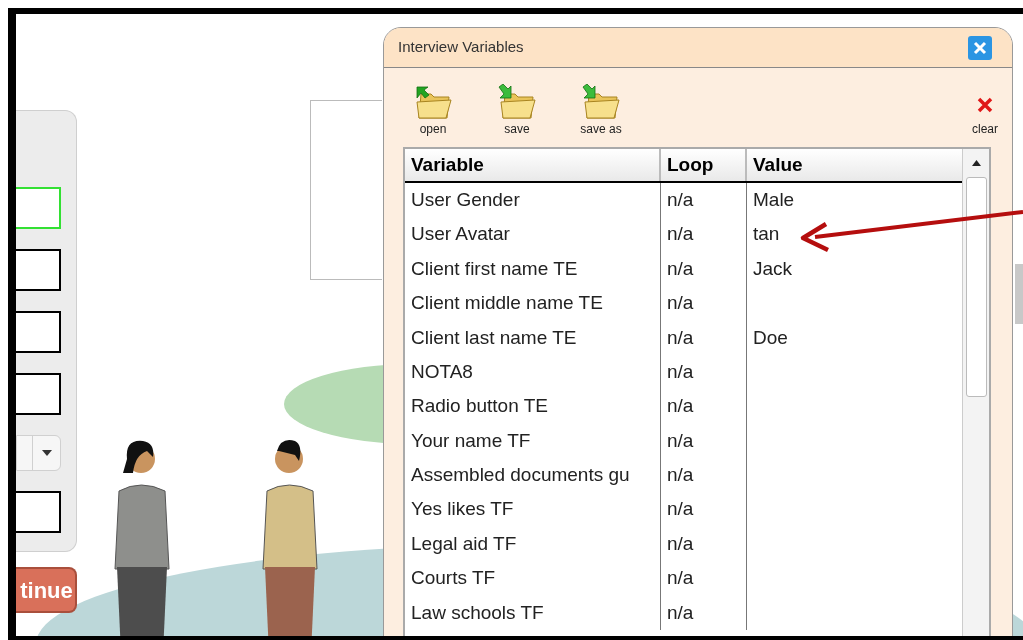 This screenshot has width=1023, height=640. Describe the element at coordinates (46, 453) in the screenshot. I see `caret-icon` at that location.